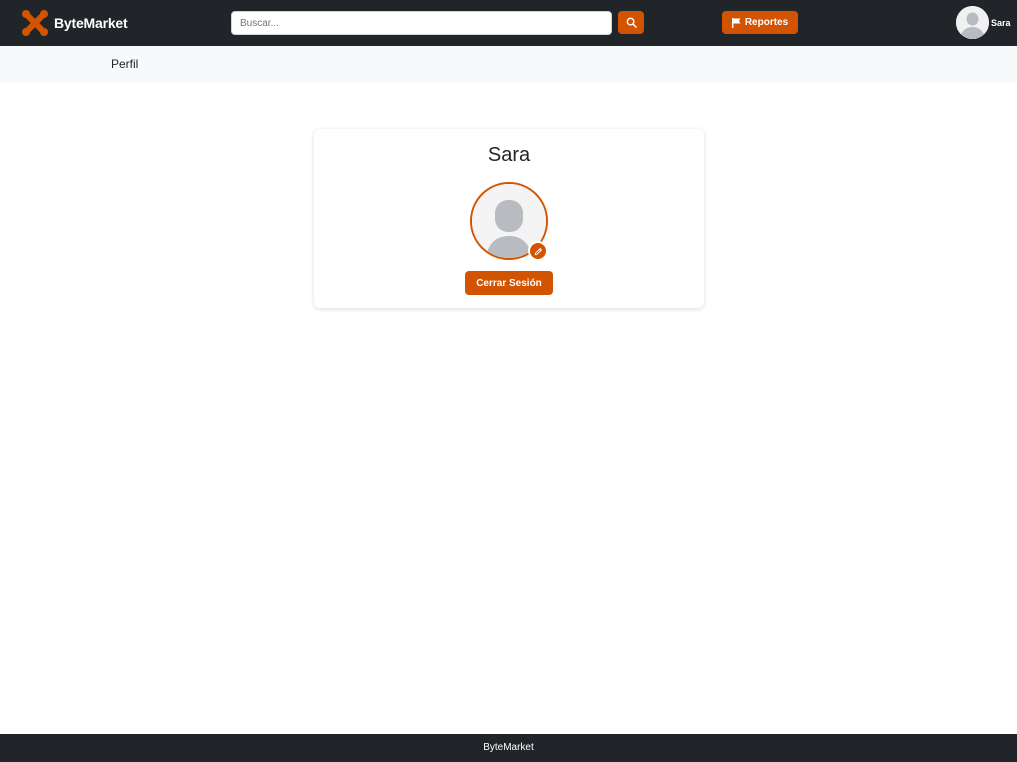 This screenshot has height=762, width=1017. What do you see at coordinates (509, 283) in the screenshot?
I see `logout-button: Cerrar Sesión` at bounding box center [509, 283].